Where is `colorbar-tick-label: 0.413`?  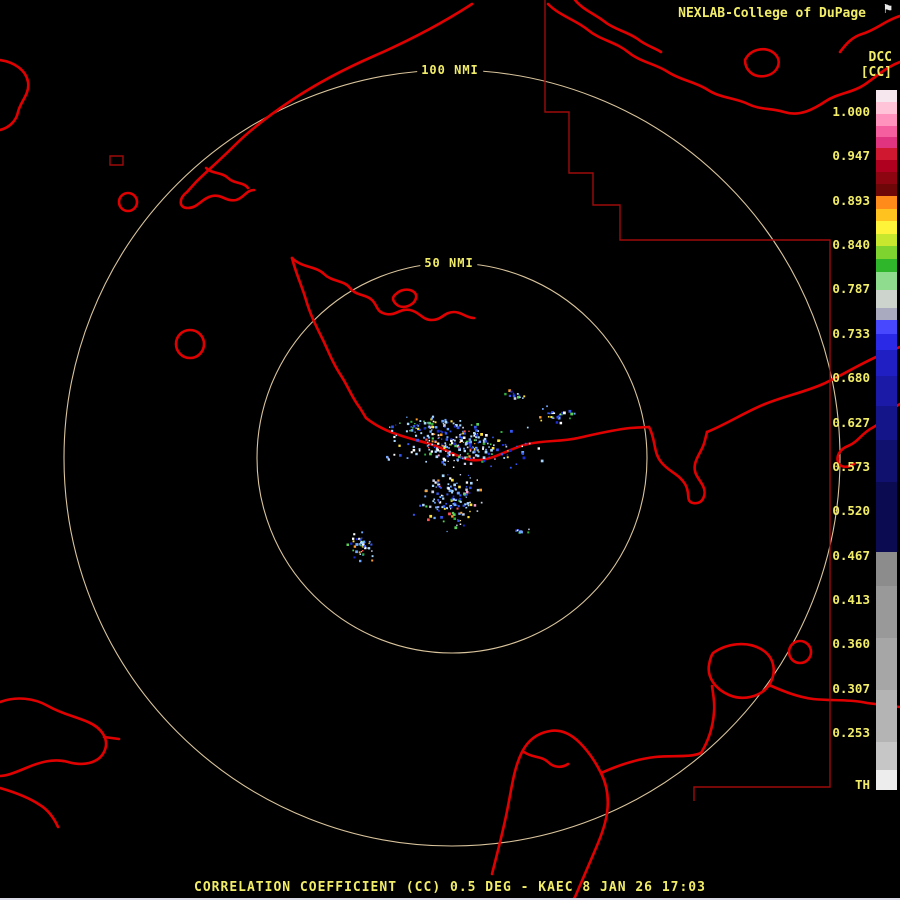
colorbar-tick-label: 0.413 is located at coordinates (851, 599).